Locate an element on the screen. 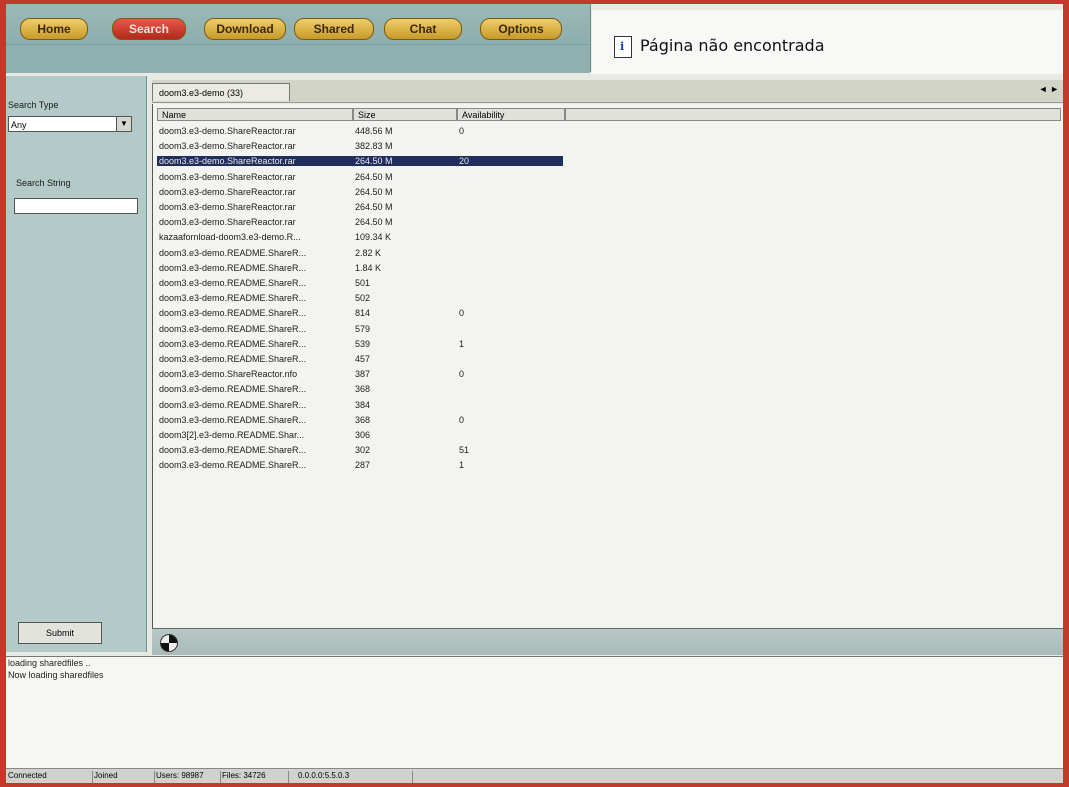 The image size is (1069, 787). table-row: doom3.e3-demo.README.ShareR... 302 51 is located at coordinates (360, 450).